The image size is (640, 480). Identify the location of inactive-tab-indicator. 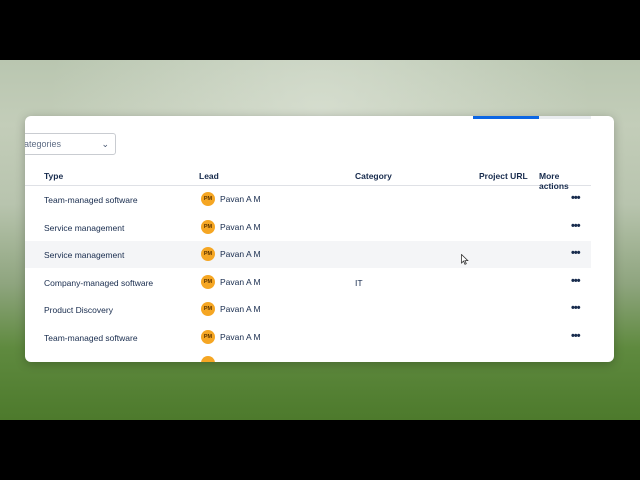
(565, 117).